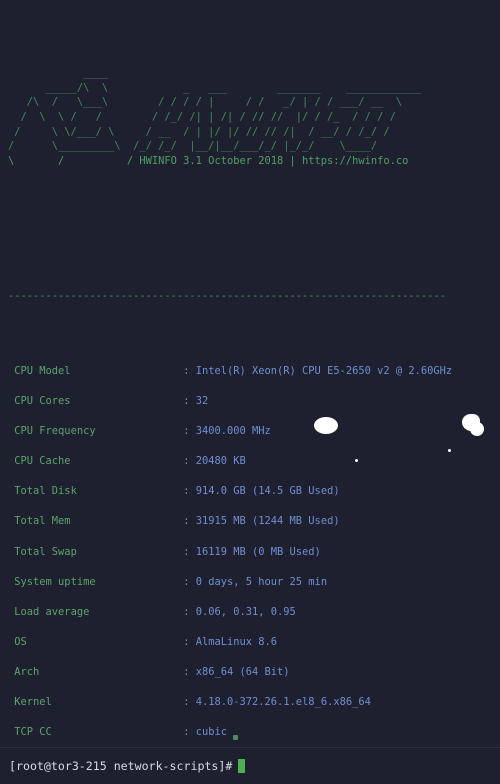  Describe the element at coordinates (233, 431) in the screenshot. I see `info-value: 3400.000 MHz` at that location.